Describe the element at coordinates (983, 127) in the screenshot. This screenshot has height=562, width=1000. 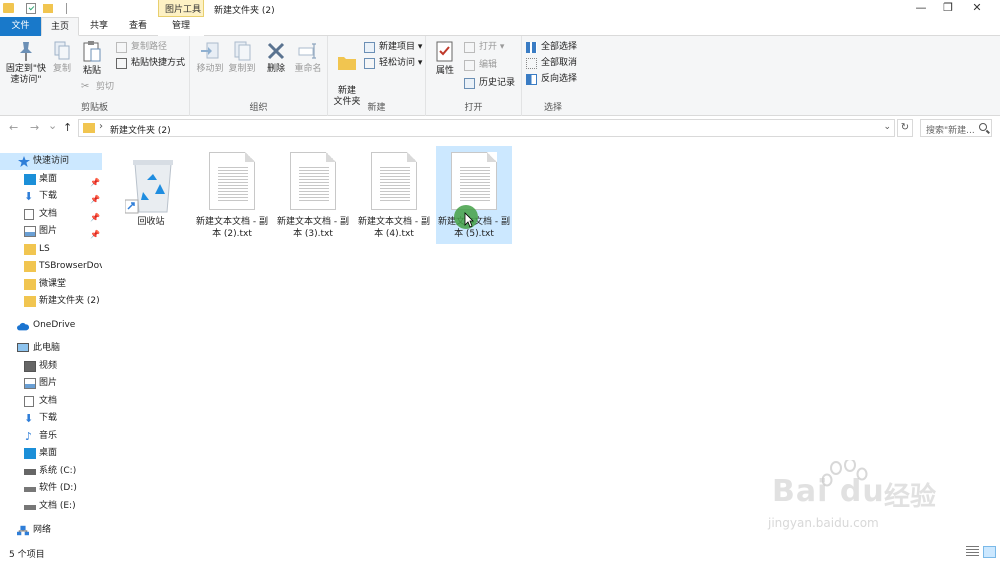
I see `search-icon` at that location.